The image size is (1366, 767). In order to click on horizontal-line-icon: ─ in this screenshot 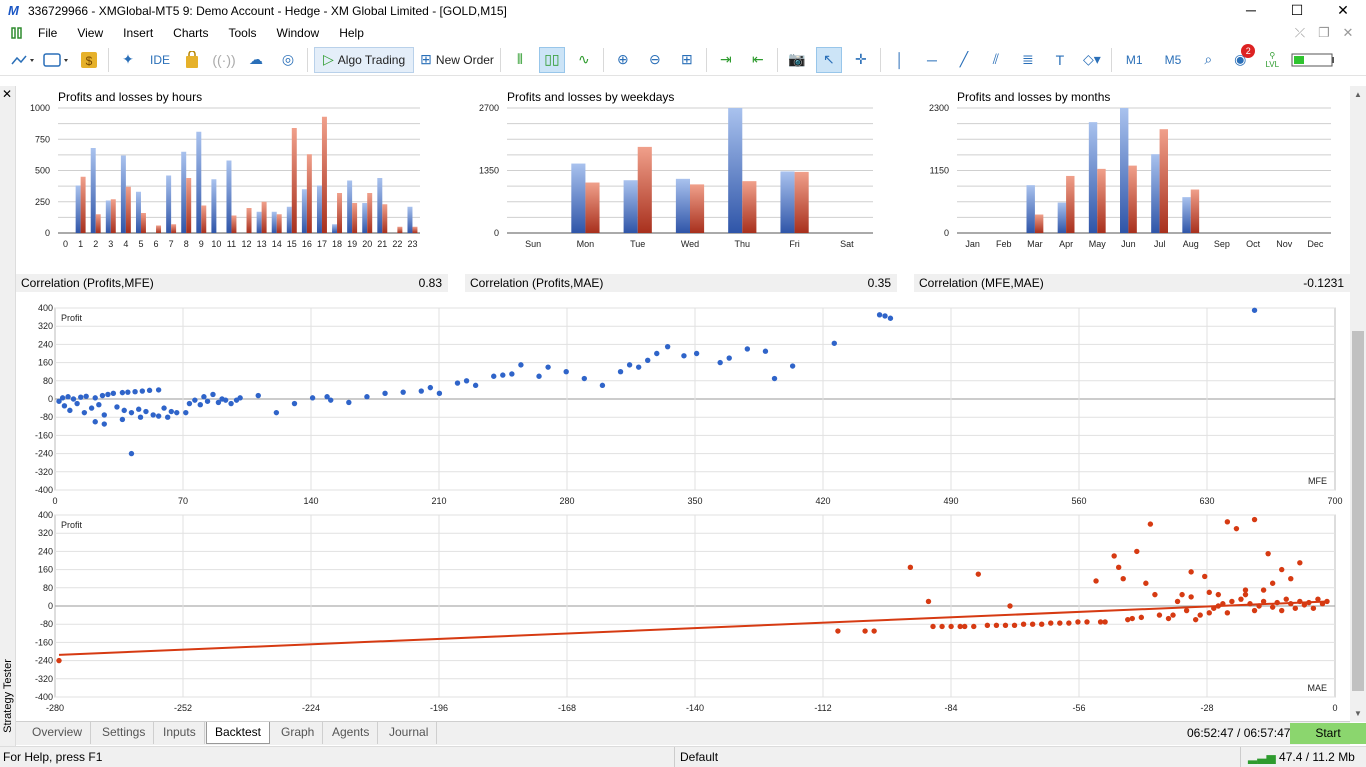, I will do `click(932, 60)`.